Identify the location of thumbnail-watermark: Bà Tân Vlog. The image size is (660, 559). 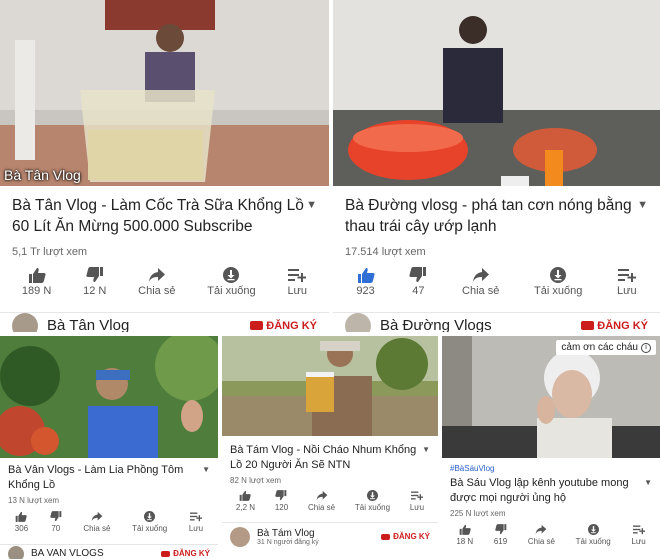
(42, 175).